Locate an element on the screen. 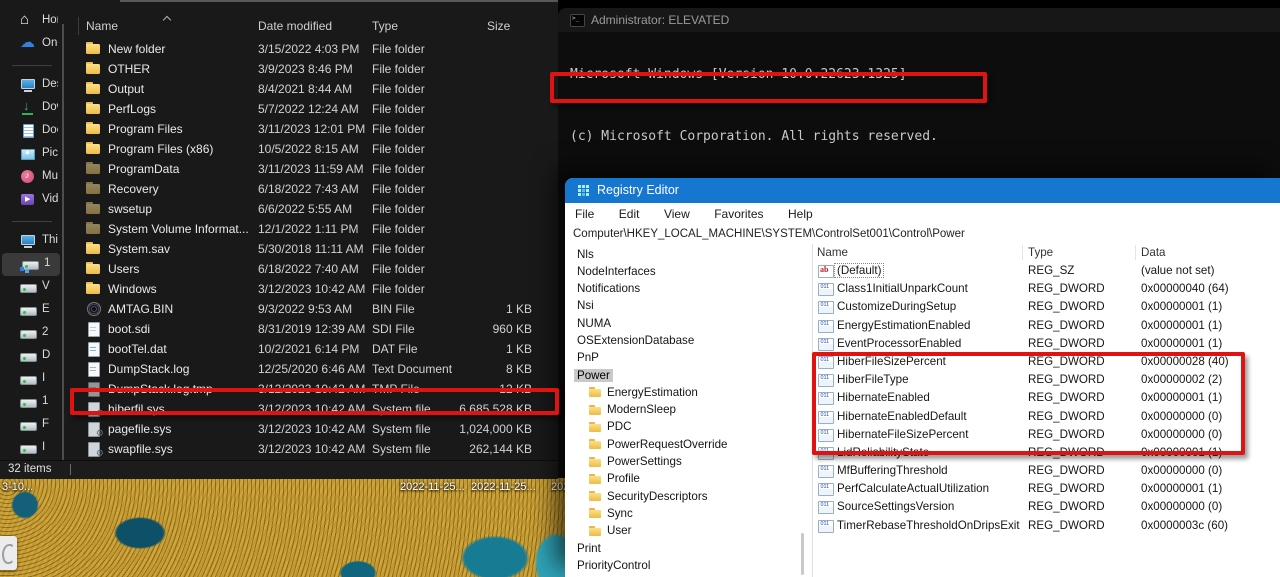  registry-tree-item: User is located at coordinates (688, 531).